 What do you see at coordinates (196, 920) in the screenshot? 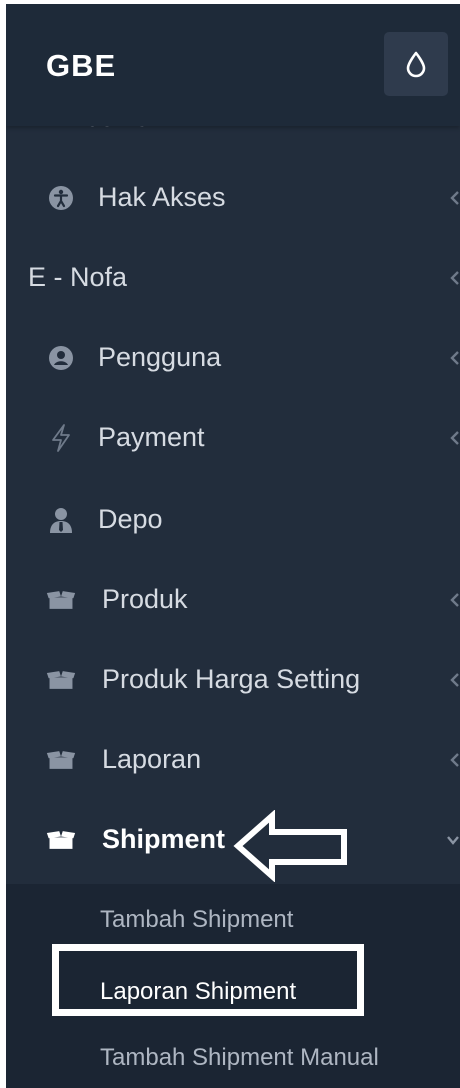
I see `submenu-item-tambah-shipment: Tambah Shipment` at bounding box center [196, 920].